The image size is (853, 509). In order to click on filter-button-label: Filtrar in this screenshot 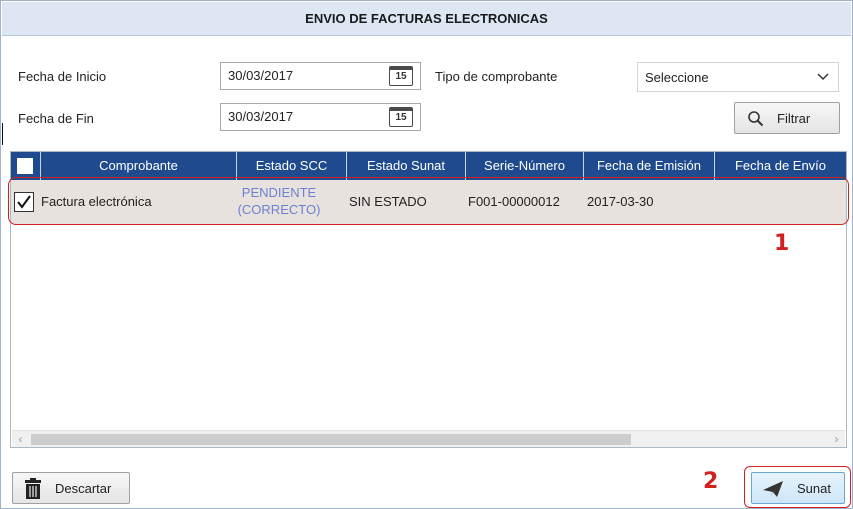, I will do `click(794, 118)`.